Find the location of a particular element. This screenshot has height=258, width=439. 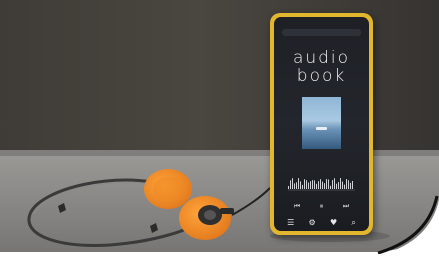

track-title-bar is located at coordinates (321, 32).